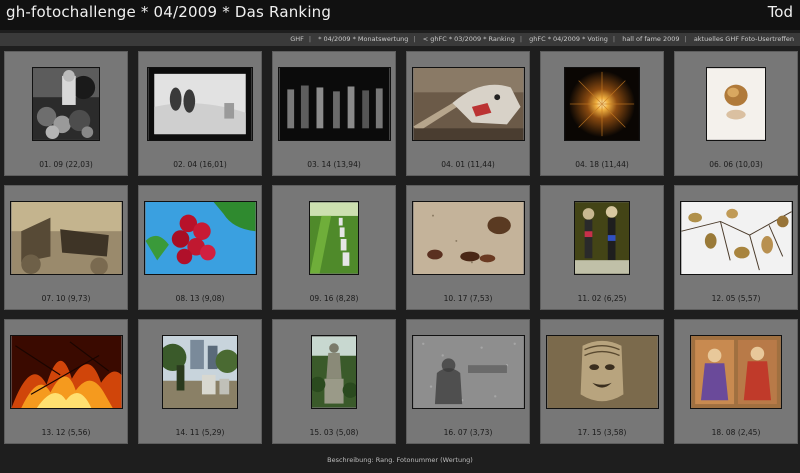 This screenshot has height=473, width=800. What do you see at coordinates (468, 298) in the screenshot?
I see `photo-caption: 10. 17 (7,53)` at bounding box center [468, 298].